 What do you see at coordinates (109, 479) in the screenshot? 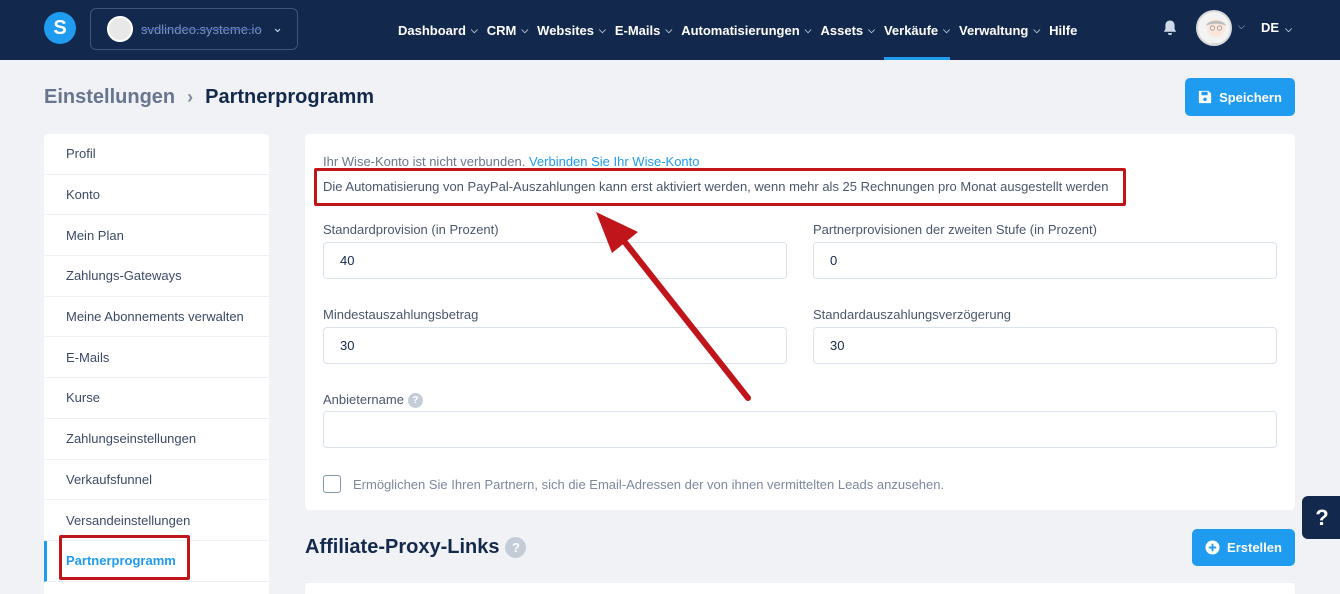
I see `sidebar-item-label: Verkaufsfunnel` at bounding box center [109, 479].